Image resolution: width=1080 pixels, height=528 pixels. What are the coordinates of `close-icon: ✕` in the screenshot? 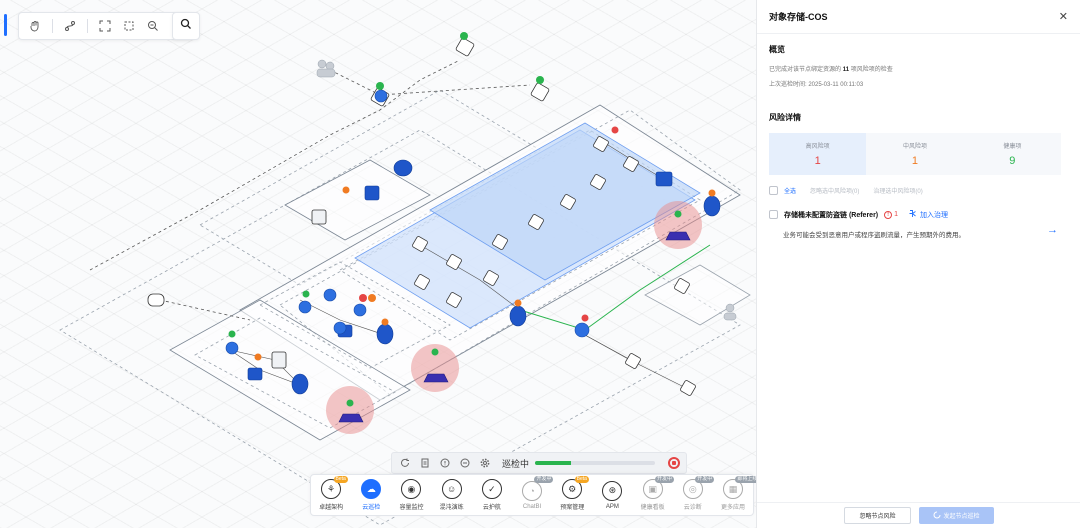 It's located at (1063, 16).